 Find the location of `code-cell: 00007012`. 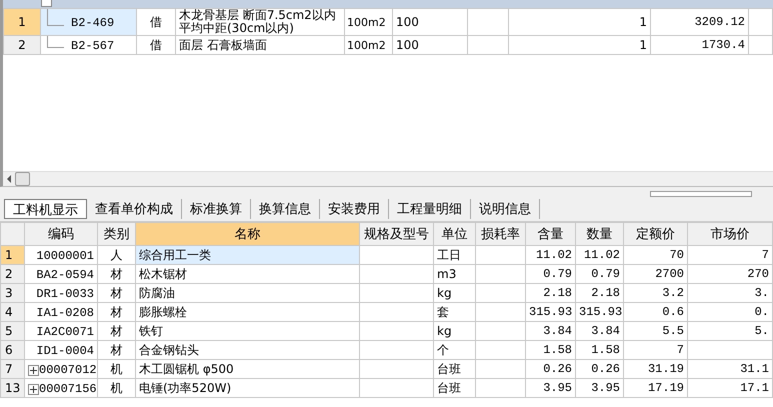

code-cell: 00007012 is located at coordinates (61, 369).